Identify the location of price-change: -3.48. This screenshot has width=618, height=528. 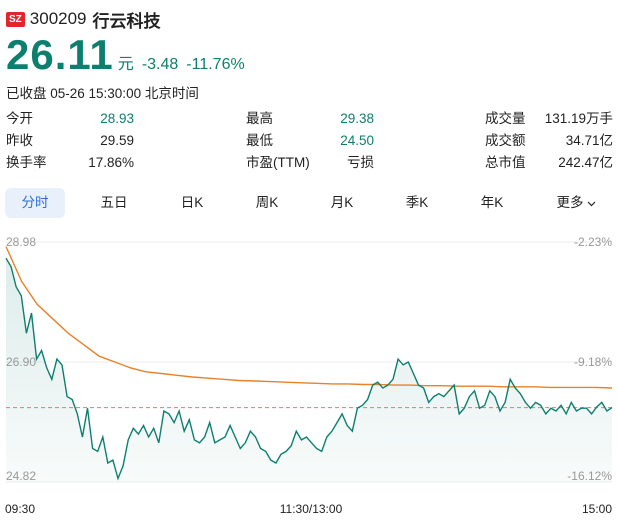
(160, 64).